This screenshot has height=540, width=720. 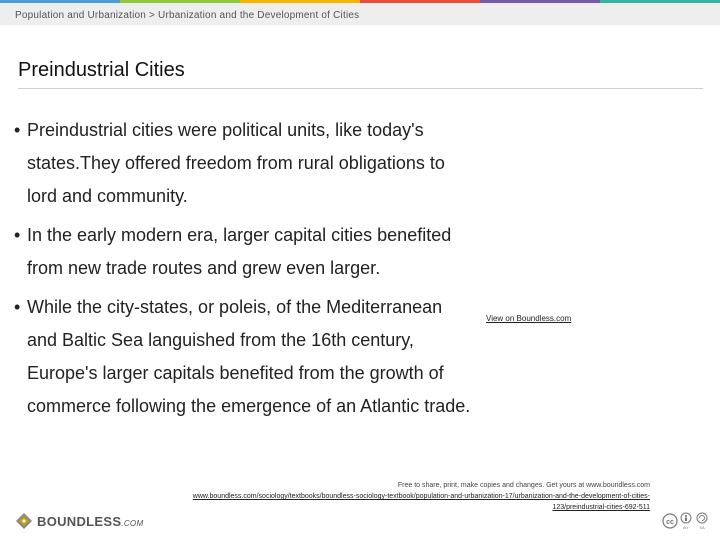 I want to click on title-divider, so click(x=360, y=88).